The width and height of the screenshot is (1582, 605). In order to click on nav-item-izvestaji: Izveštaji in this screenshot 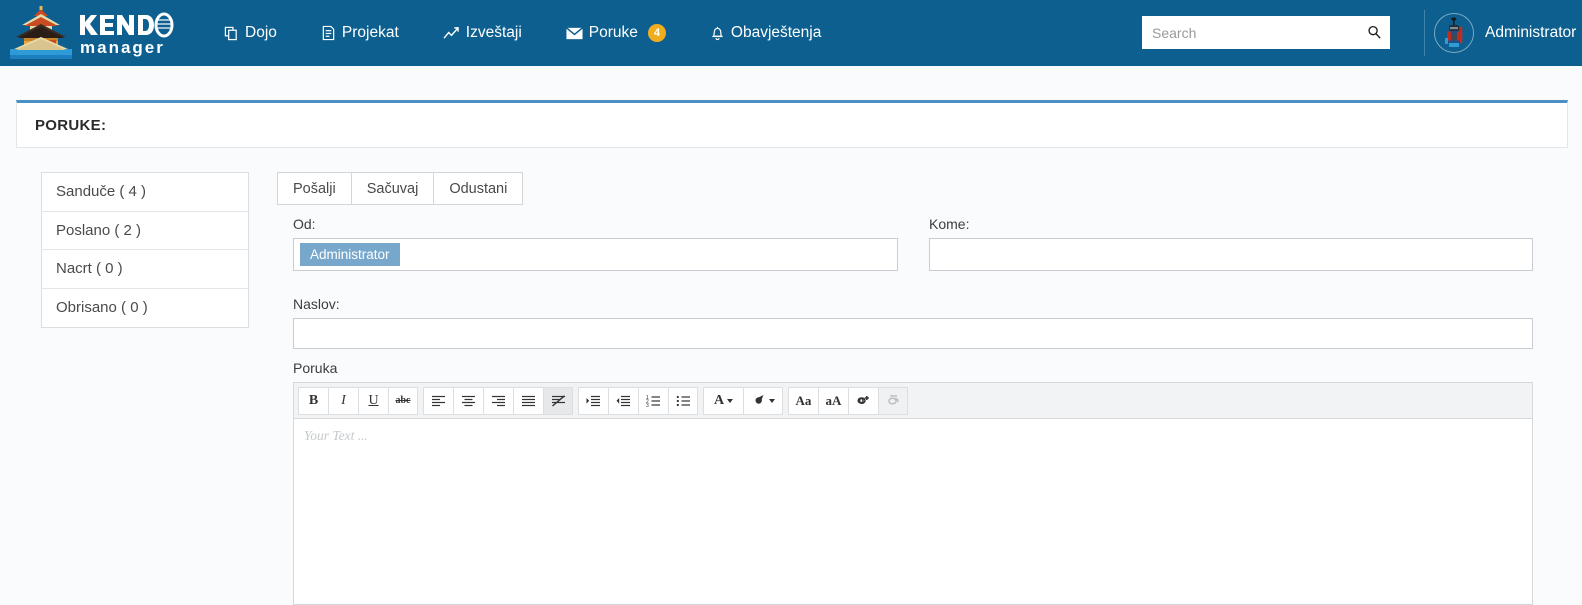, I will do `click(482, 33)`.